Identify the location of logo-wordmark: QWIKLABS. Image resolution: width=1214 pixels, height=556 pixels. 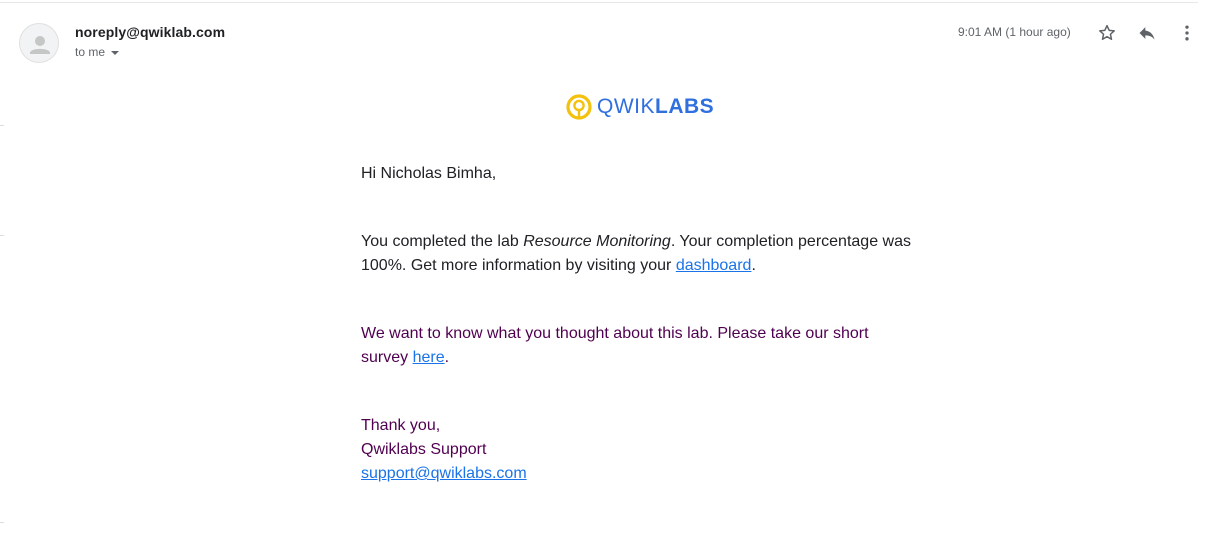
(655, 107).